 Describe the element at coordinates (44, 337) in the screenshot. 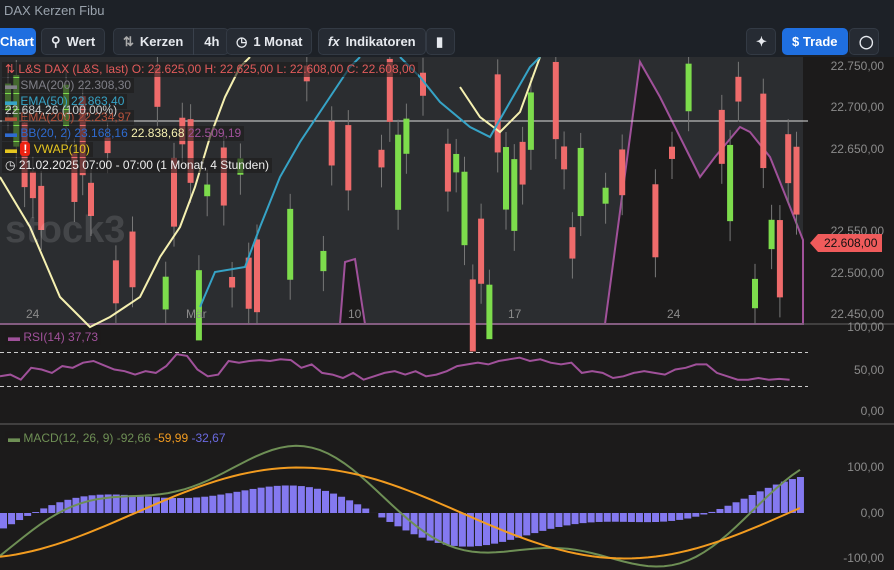

I see `rsi-label: RSI(14)` at that location.